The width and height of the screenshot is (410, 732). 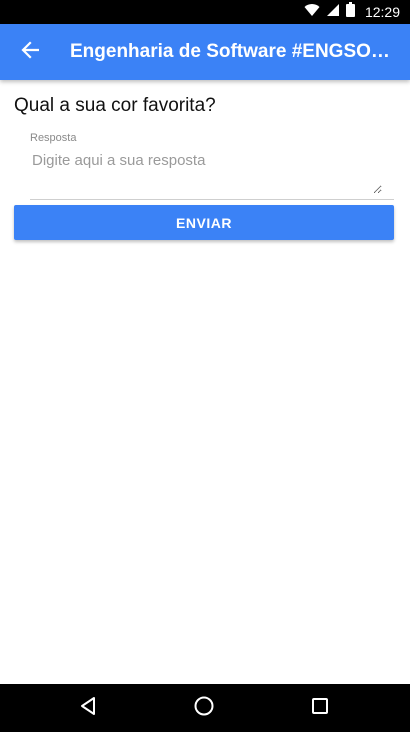 What do you see at coordinates (382, 12) in the screenshot?
I see `status-time: 12:29` at bounding box center [382, 12].